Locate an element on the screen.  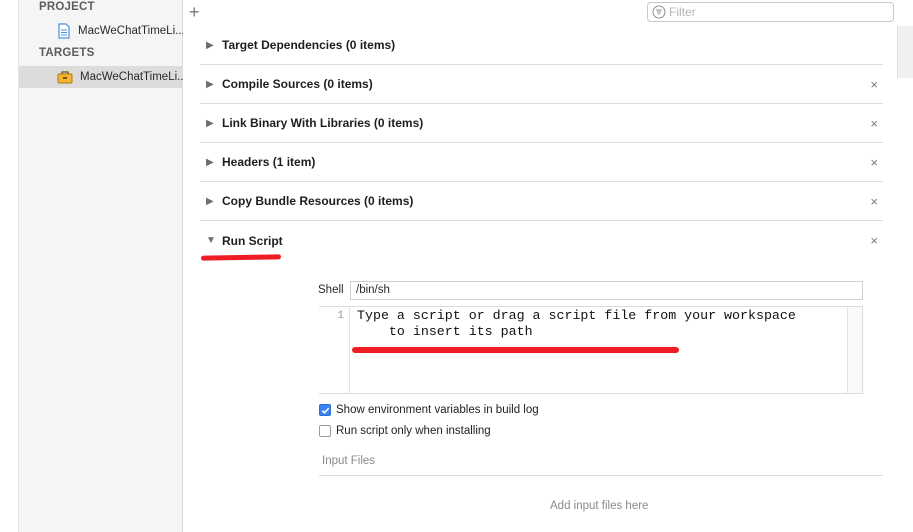
input-files-hint: Add input files here is located at coordinates (599, 506).